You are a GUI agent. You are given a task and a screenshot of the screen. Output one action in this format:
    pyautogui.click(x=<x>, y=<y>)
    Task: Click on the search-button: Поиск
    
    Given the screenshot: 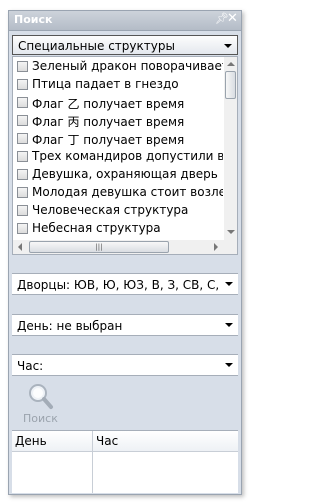 What is the action you would take?
    pyautogui.click(x=39, y=405)
    